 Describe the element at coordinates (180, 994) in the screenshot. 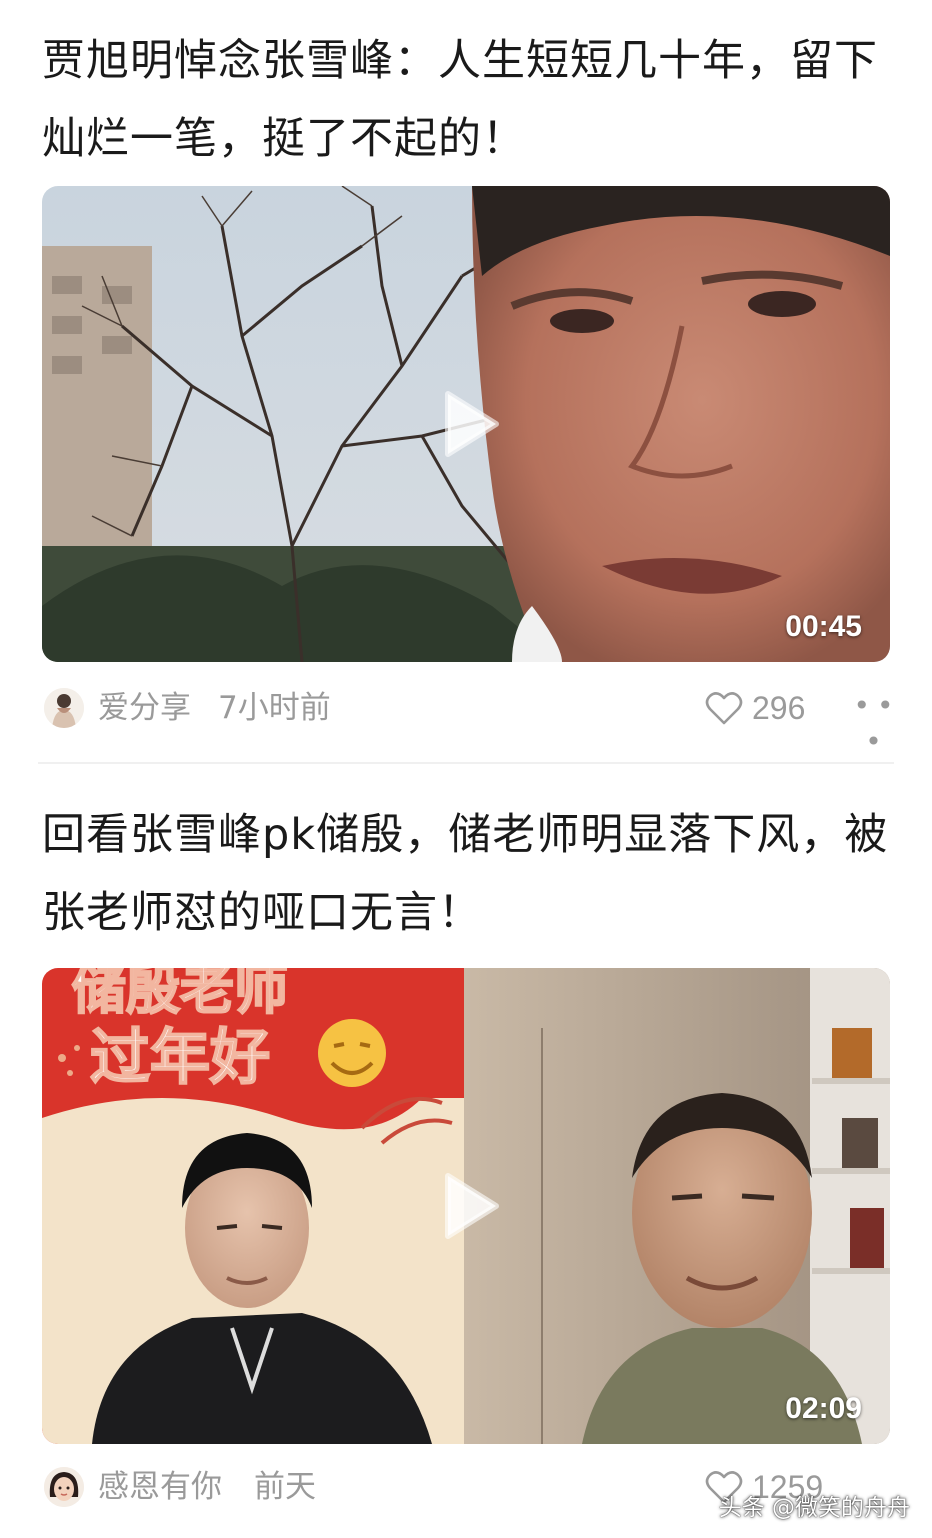

I see `svg-text: 储殷老师` at that location.